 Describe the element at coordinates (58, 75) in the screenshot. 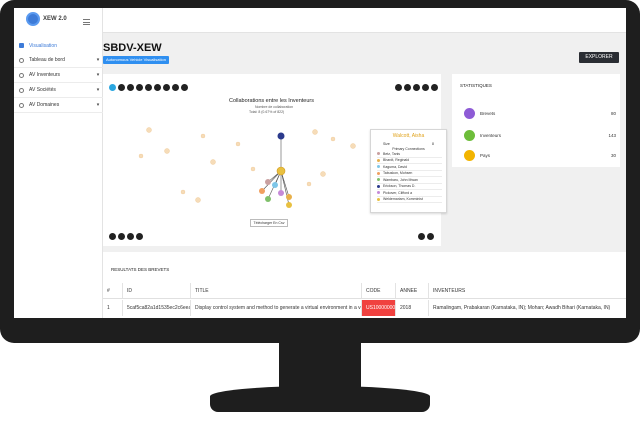

I see `sidebar-item-av-inventeurs: AV Inventeurs ▾` at that location.